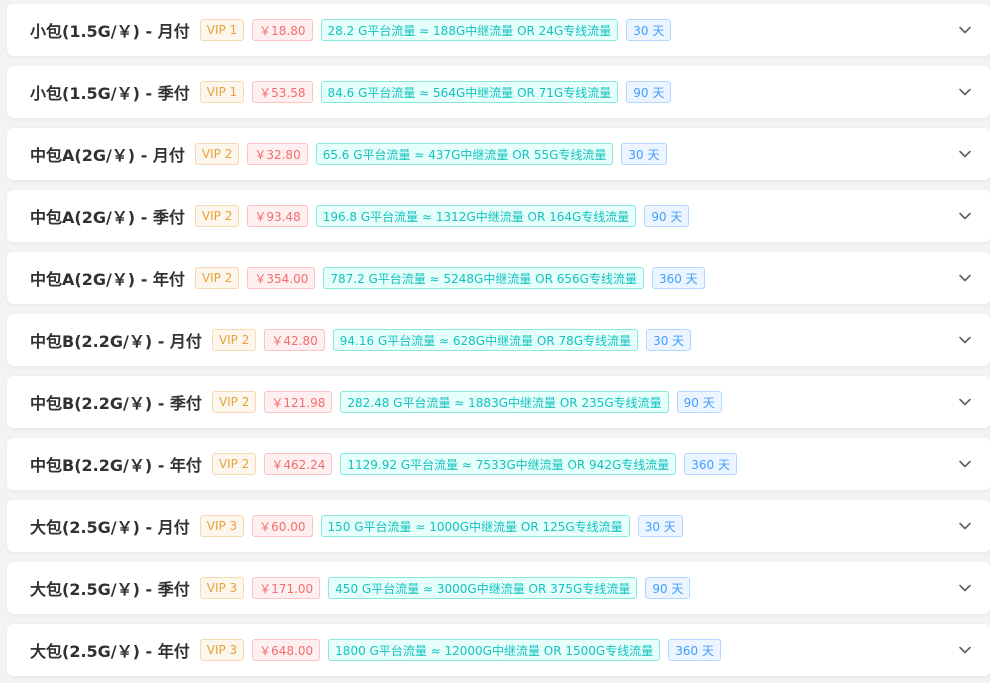  I want to click on traffic-badge: 94.16 G平台流量 ≈ 628G中继流量 OR 78G专线流量, so click(485, 340).